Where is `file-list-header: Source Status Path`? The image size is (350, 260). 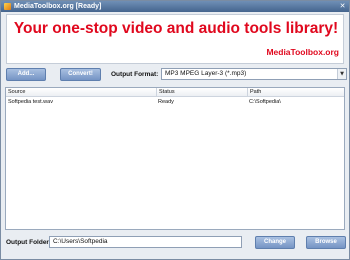 file-list-header: Source Status Path is located at coordinates (175, 92).